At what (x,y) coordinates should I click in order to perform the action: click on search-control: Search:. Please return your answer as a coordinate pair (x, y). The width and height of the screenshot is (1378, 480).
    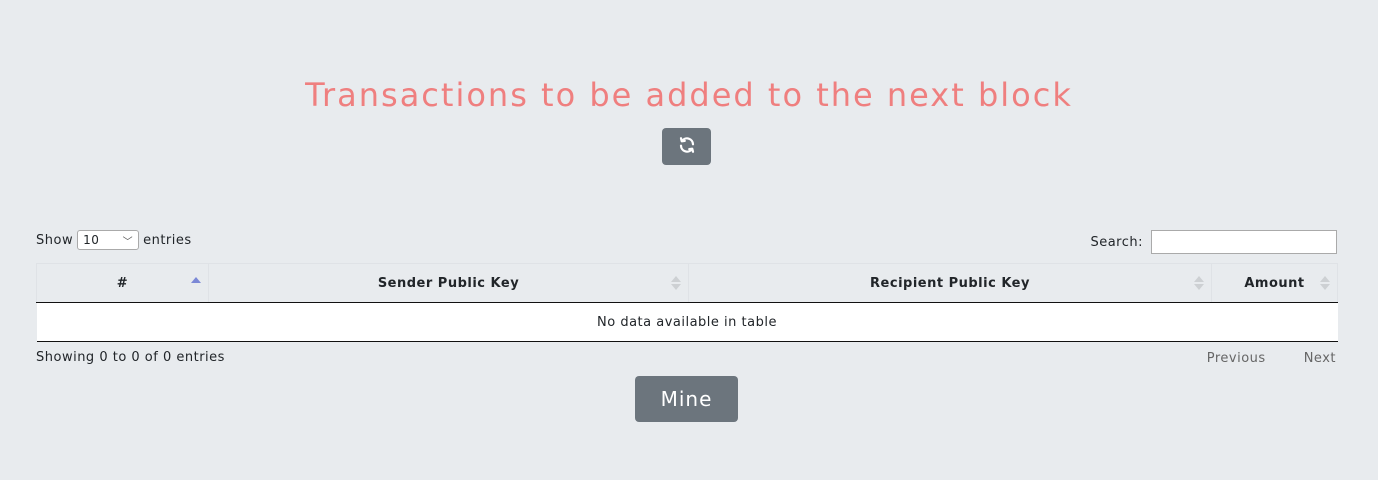
    Looking at the image, I should click on (1213, 242).